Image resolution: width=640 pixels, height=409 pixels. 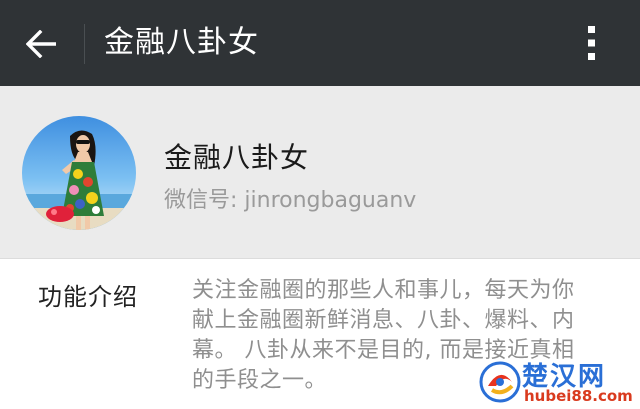 I want to click on intro-line: 献上金融圈新鲜消息、八卦、爆料、内, so click(x=383, y=320).